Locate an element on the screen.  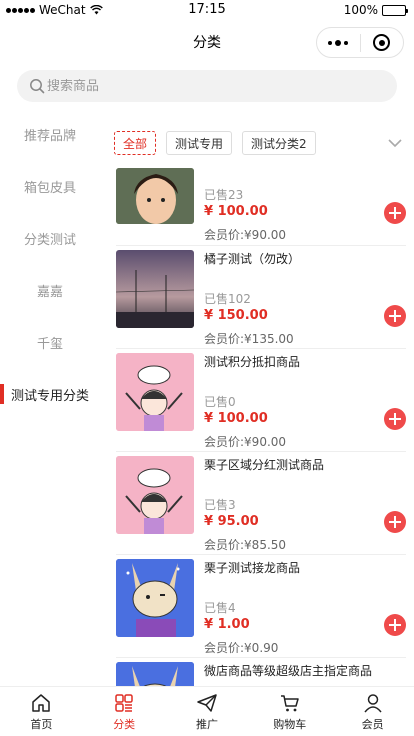
product-name: 栗子测试接龙商品 is located at coordinates (252, 568).